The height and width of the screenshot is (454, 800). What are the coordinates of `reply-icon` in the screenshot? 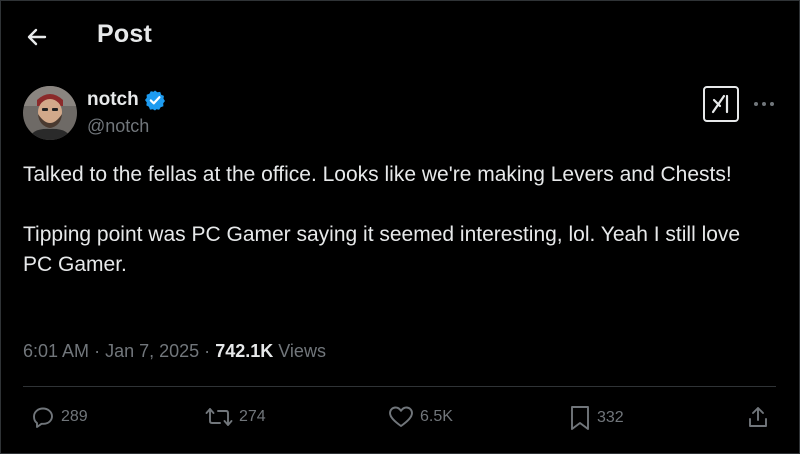 It's located at (43, 417).